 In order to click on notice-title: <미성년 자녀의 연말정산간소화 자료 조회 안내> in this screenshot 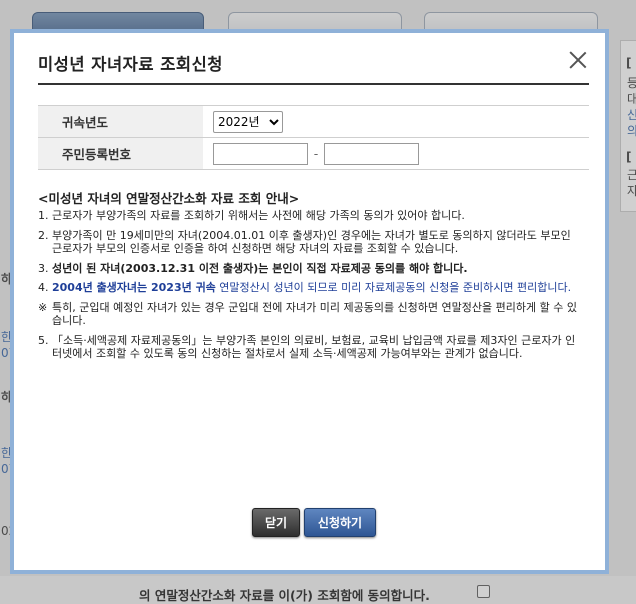, I will do `click(169, 198)`.